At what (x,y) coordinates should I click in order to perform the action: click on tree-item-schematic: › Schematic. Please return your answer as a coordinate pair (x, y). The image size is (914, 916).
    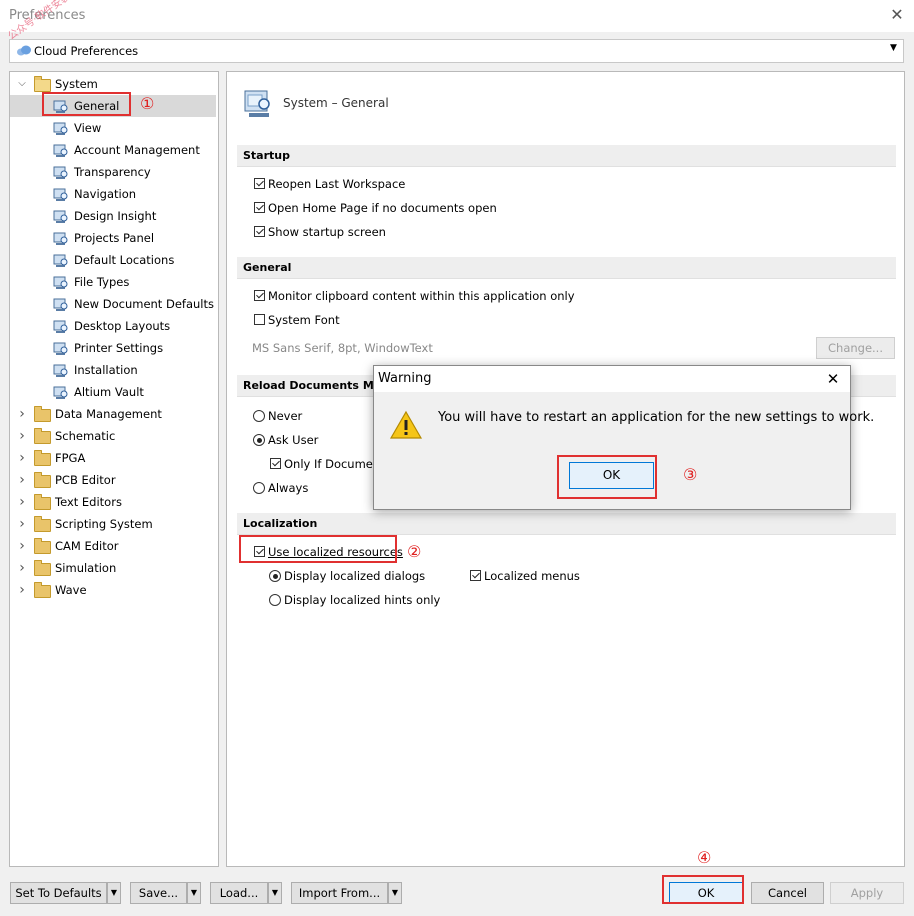
    Looking at the image, I should click on (113, 436).